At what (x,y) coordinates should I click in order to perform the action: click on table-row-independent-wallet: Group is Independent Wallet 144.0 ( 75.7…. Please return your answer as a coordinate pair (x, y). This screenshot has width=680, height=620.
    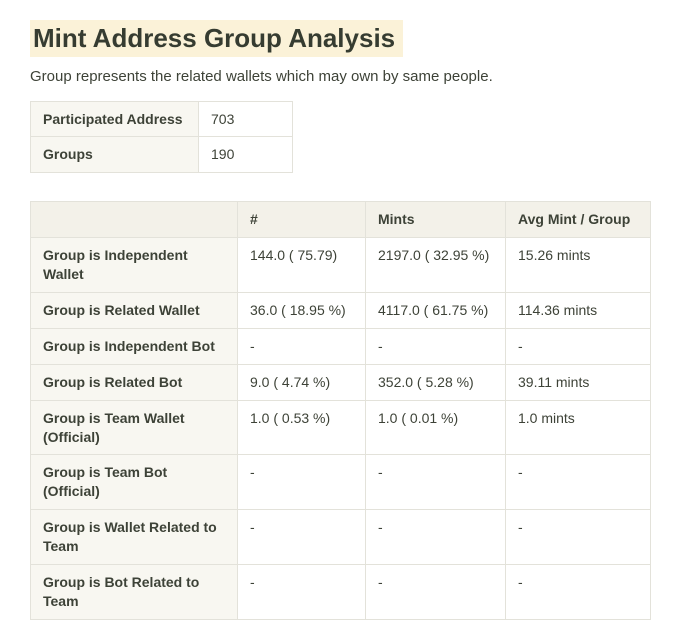
    Looking at the image, I should click on (340, 265).